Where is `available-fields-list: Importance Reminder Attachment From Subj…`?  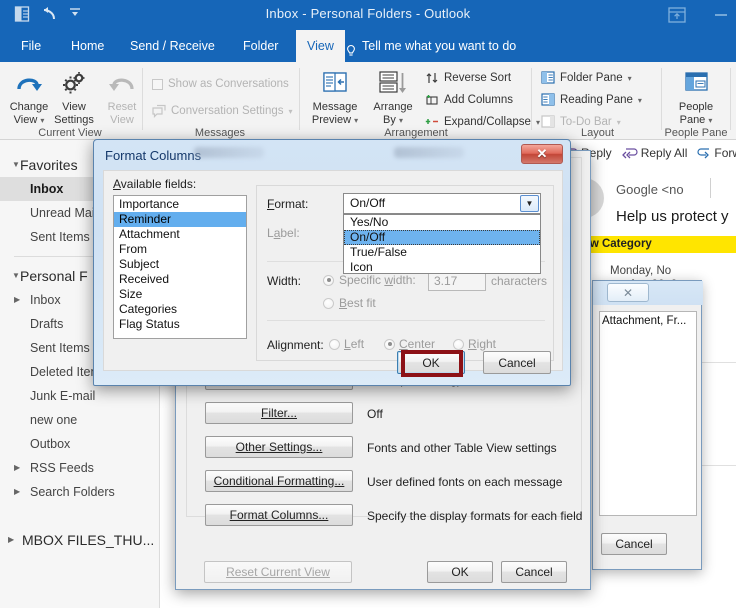 available-fields-list: Importance Reminder Attachment From Subj… is located at coordinates (180, 267).